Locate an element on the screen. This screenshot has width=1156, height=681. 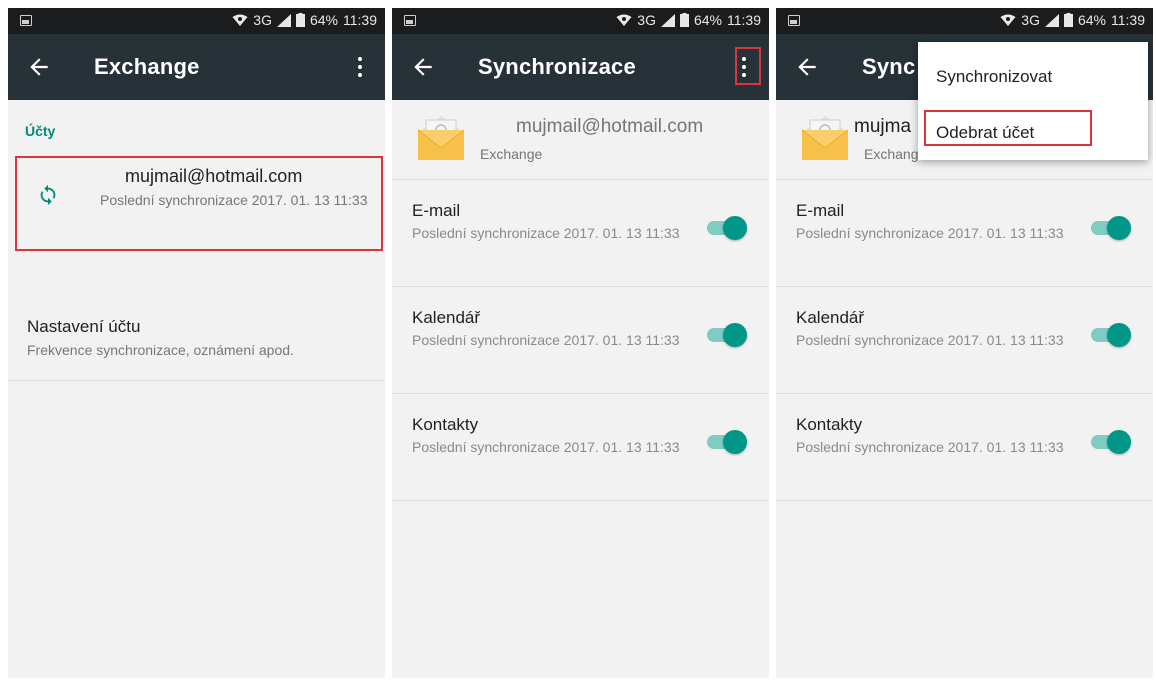
section-label-accounts: Účty is located at coordinates (40, 131).